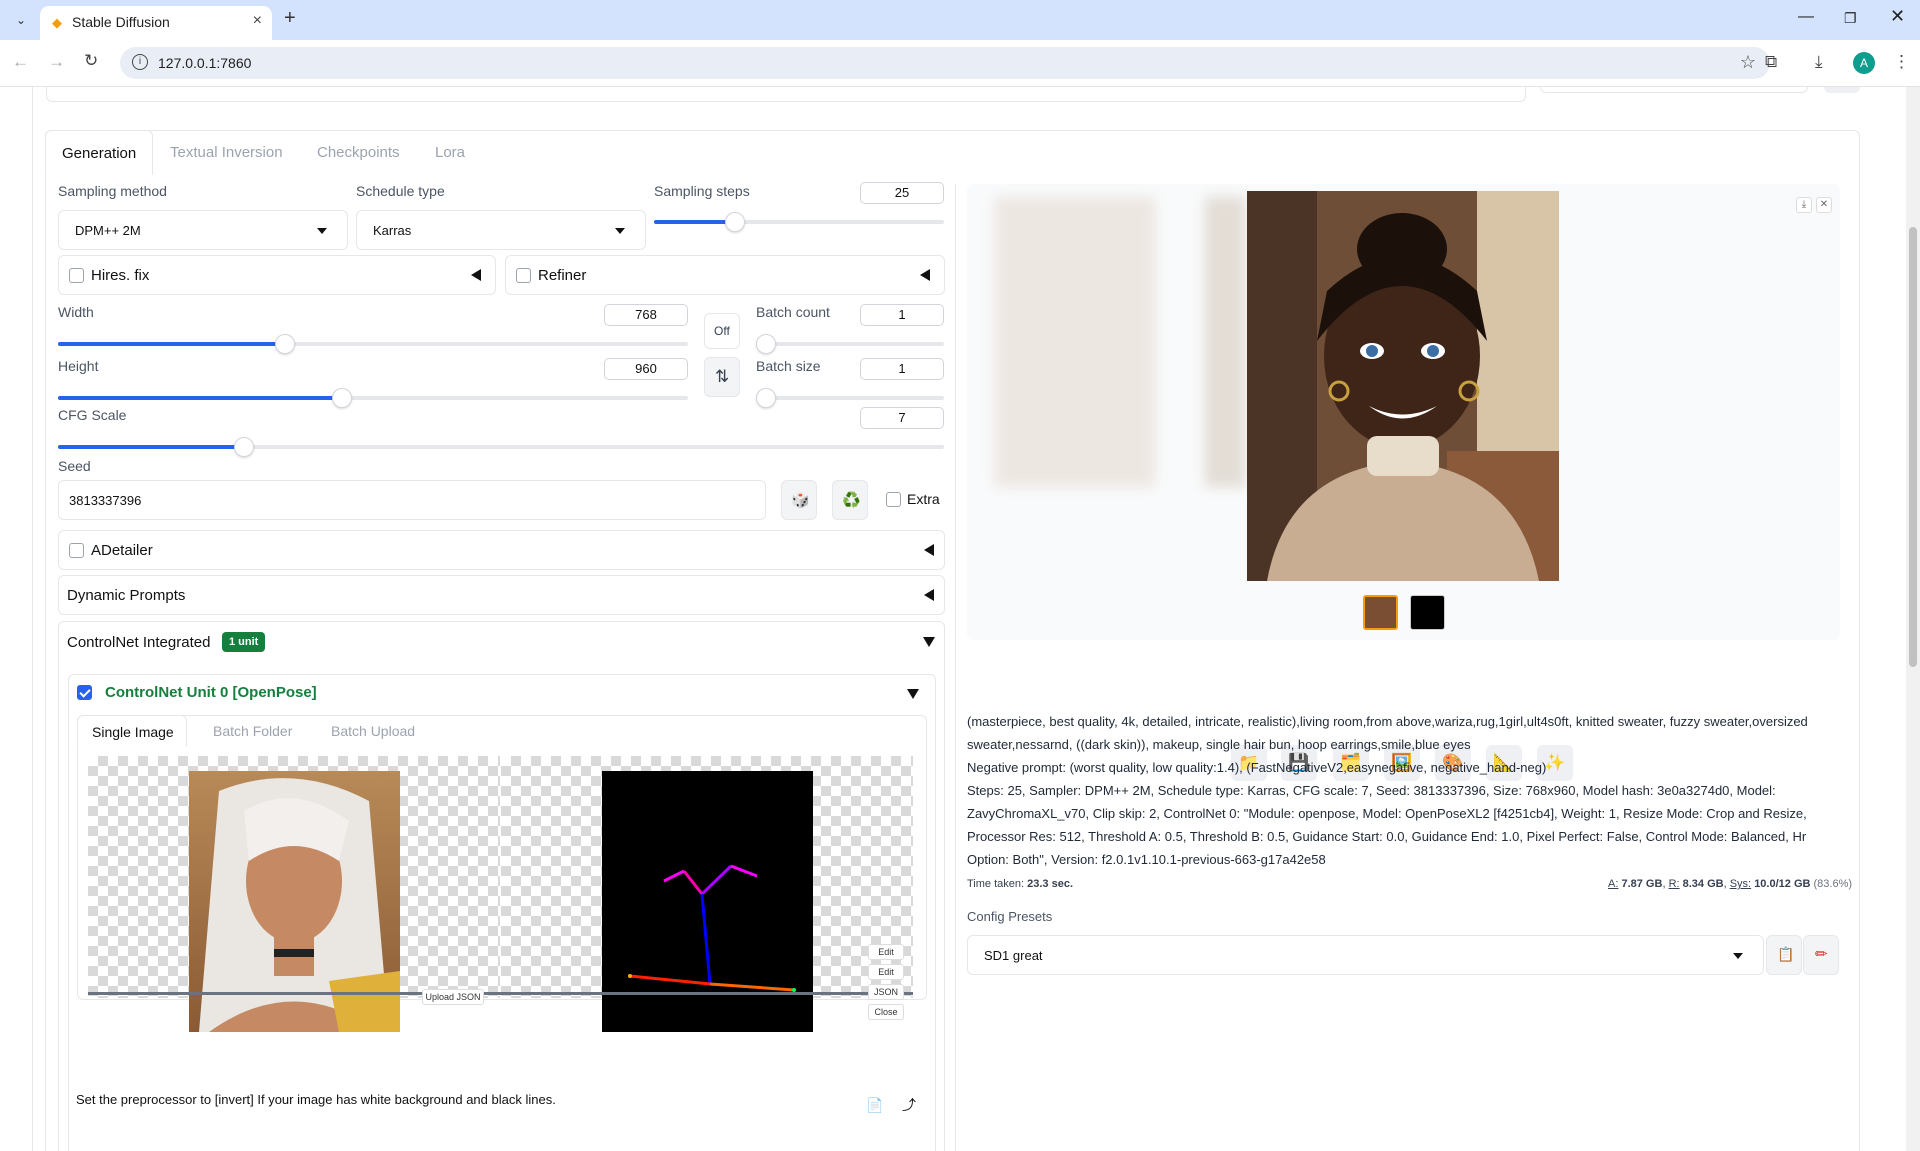  Describe the element at coordinates (902, 315) in the screenshot. I see `batch-count-input: 1` at that location.